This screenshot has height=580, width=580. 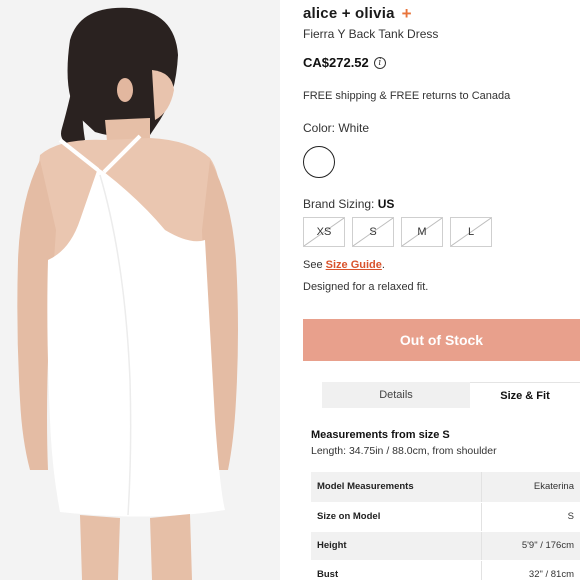 What do you see at coordinates (336, 62) in the screenshot?
I see `price: CA$272.52` at bounding box center [336, 62].